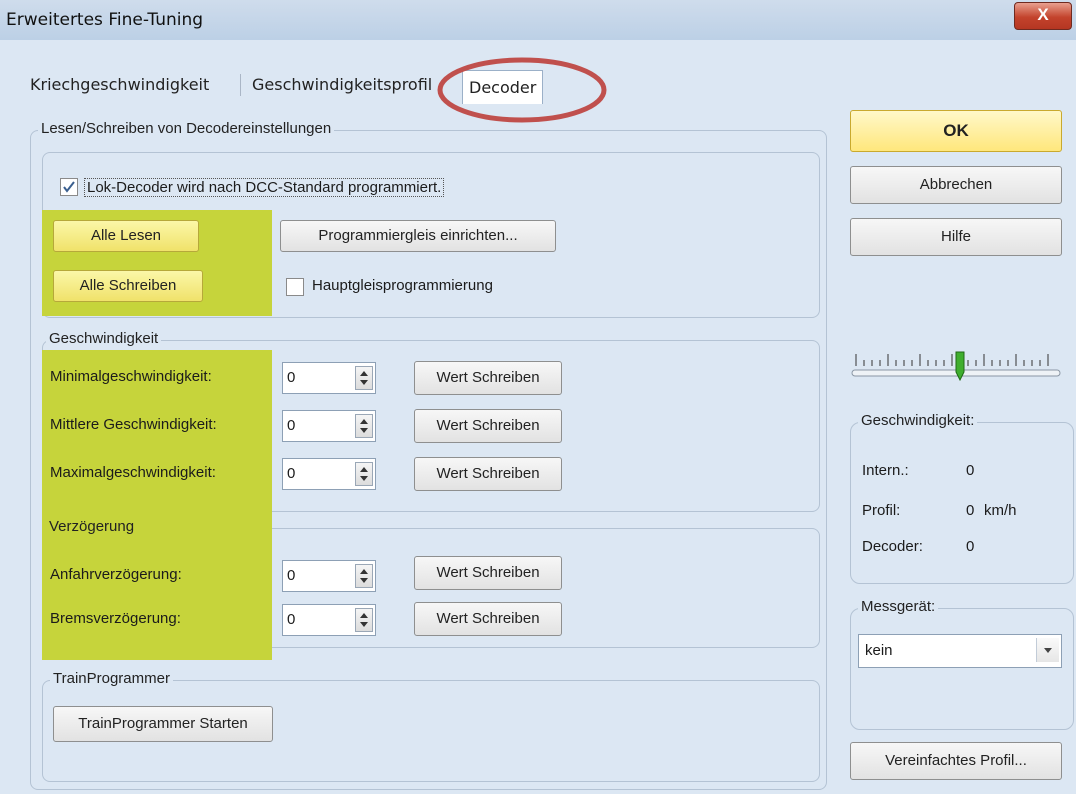  I want to click on annotation-ellipse, so click(522, 90).